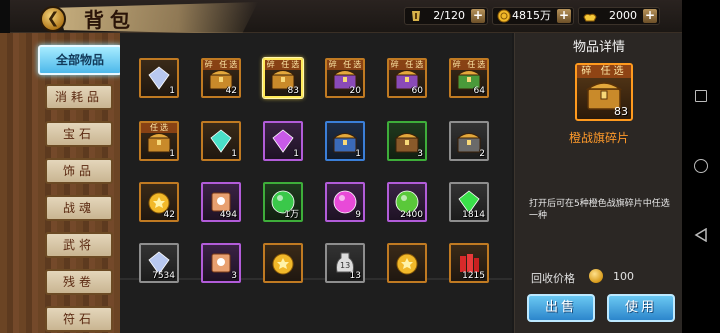 This screenshot has height=333, width=720. What do you see at coordinates (407, 78) in the screenshot?
I see `item-slot: 碎 任选 60` at bounding box center [407, 78].